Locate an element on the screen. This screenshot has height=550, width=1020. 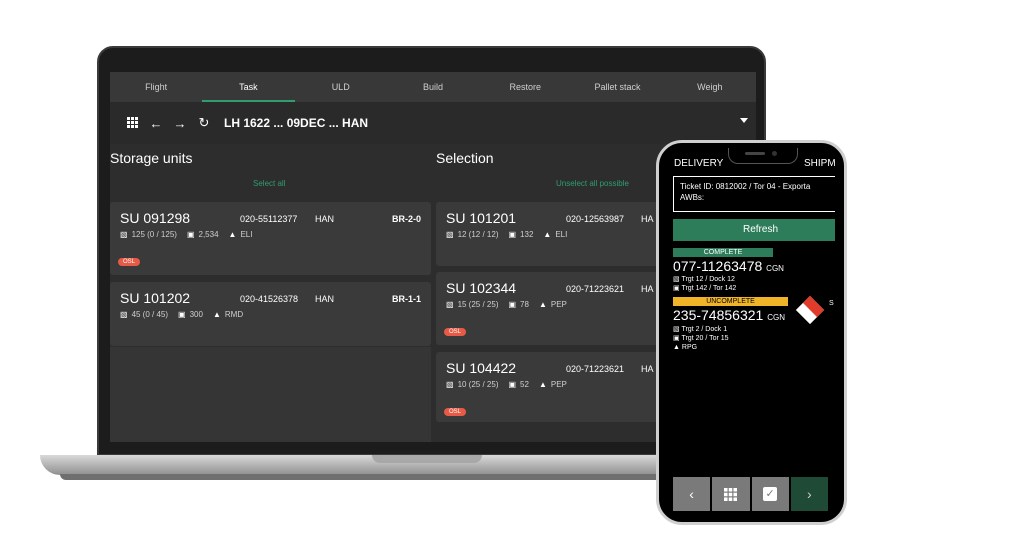
tab-shipment: SHIPM is located at coordinates (819, 163).